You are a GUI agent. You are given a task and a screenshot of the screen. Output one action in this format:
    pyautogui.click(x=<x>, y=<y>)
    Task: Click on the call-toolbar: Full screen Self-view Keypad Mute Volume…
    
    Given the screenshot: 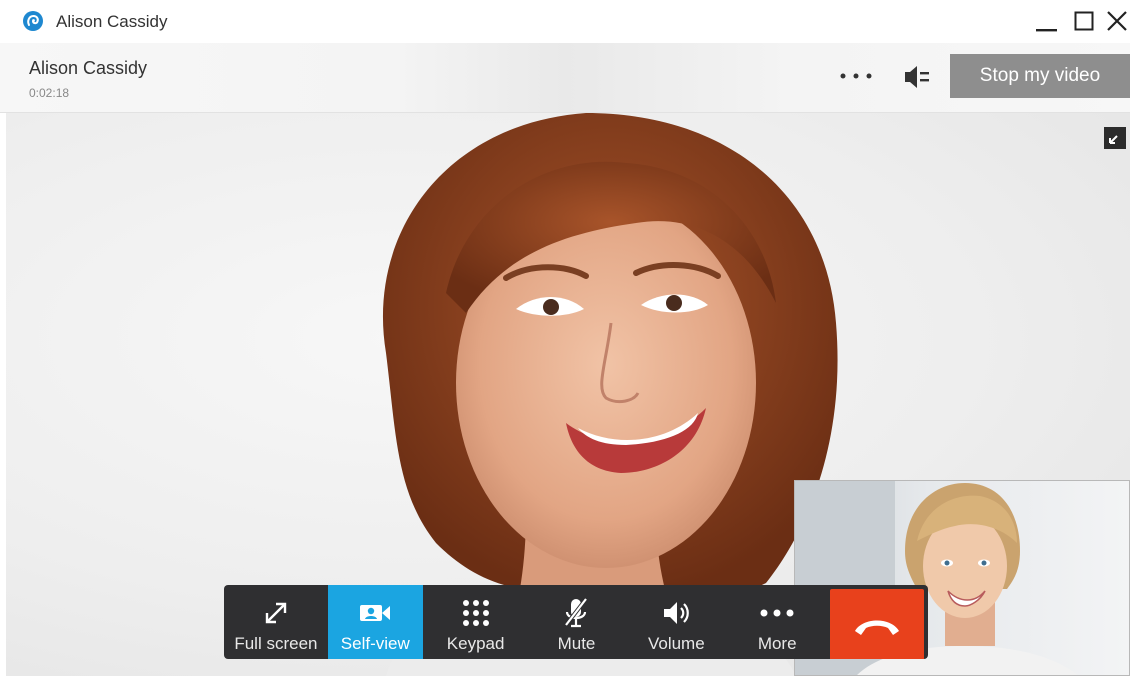 What is the action you would take?
    pyautogui.click(x=576, y=622)
    